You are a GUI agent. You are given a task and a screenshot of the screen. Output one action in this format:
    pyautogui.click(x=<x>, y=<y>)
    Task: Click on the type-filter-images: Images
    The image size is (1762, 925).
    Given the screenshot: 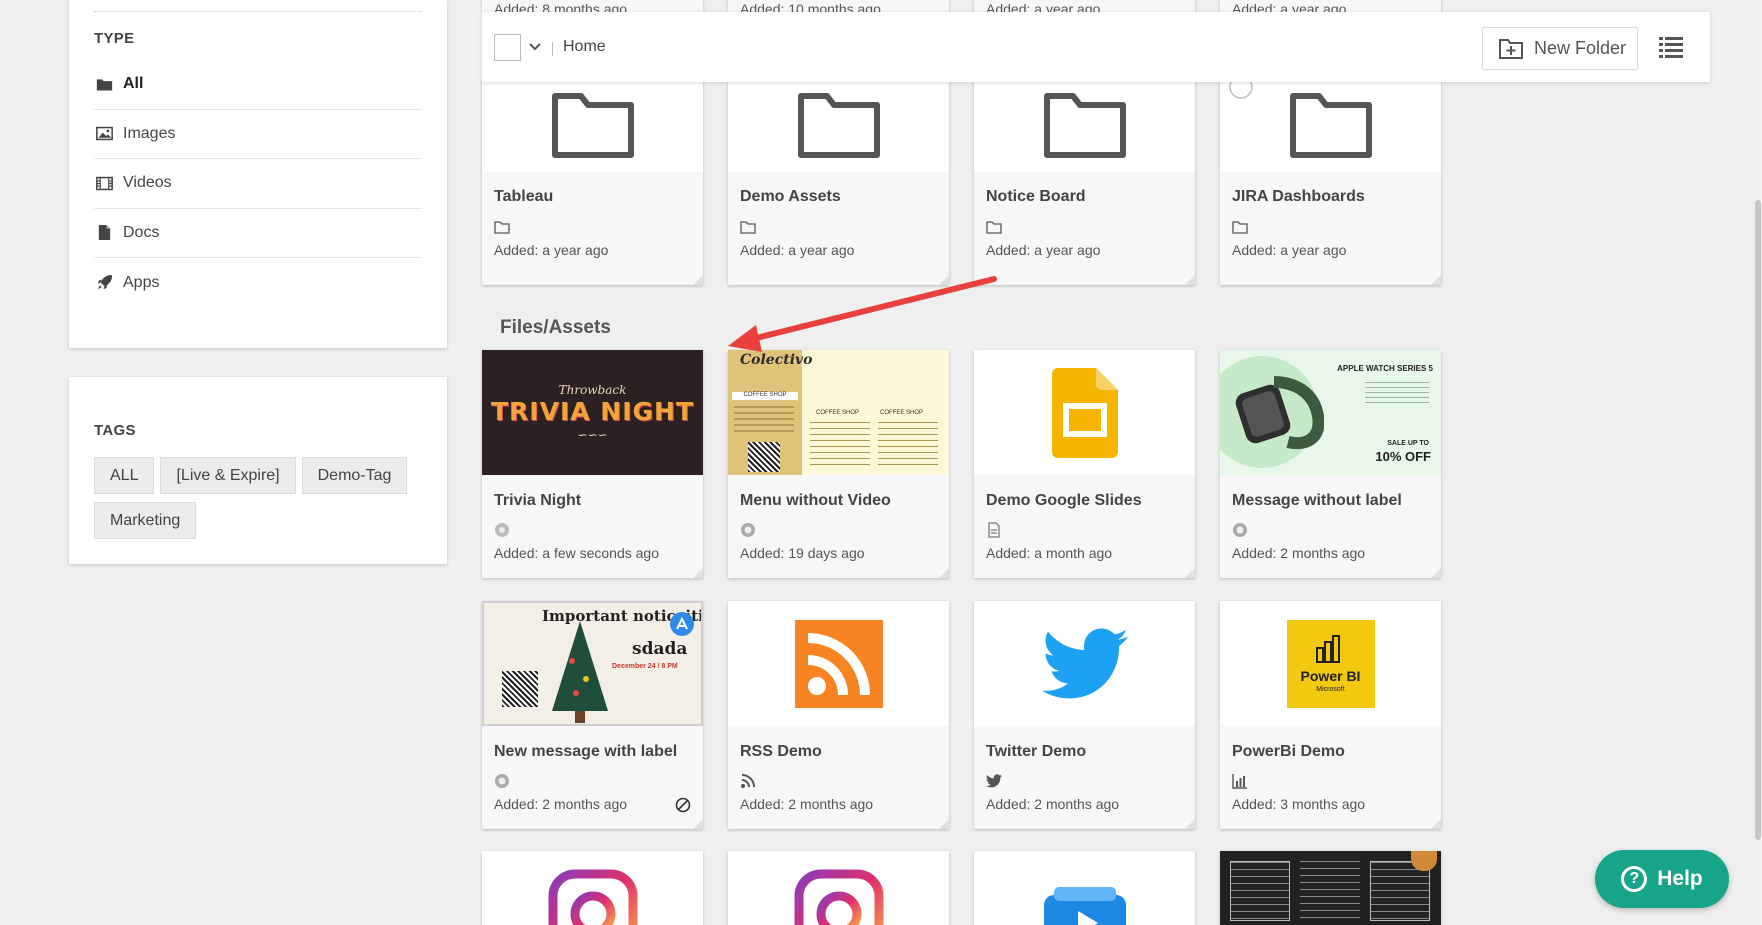 What is the action you would take?
    pyautogui.click(x=258, y=134)
    